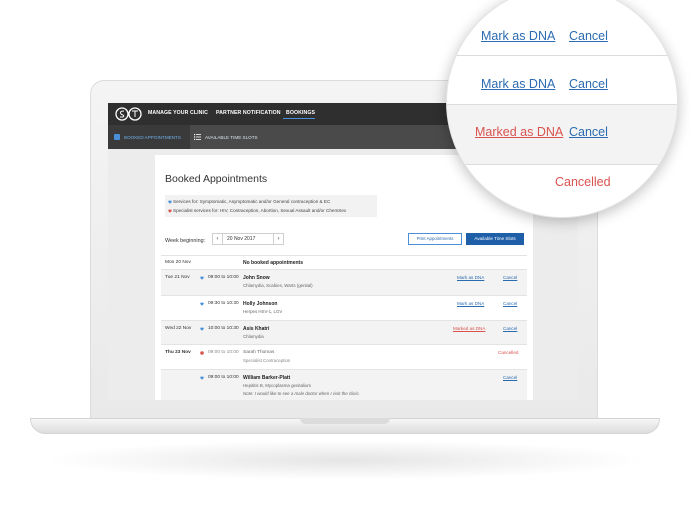 Image resolution: width=690 pixels, height=506 pixels. What do you see at coordinates (218, 239) in the screenshot?
I see `chevron-left-icon: ‹` at bounding box center [218, 239].